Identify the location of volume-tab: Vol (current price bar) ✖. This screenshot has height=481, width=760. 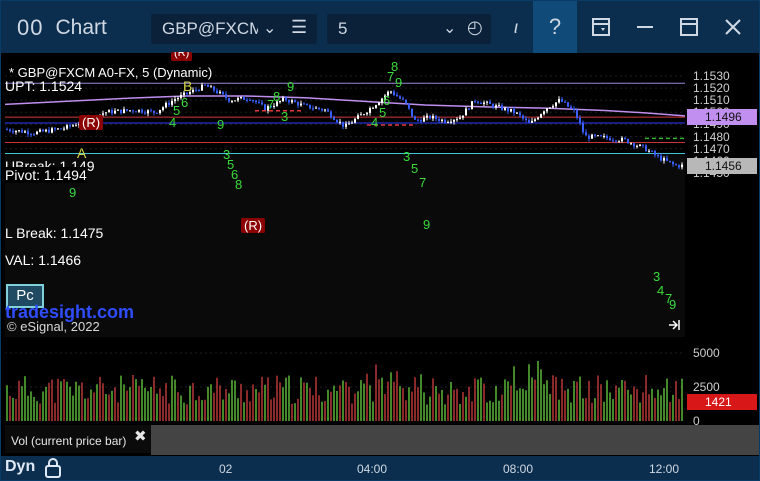
(78, 439).